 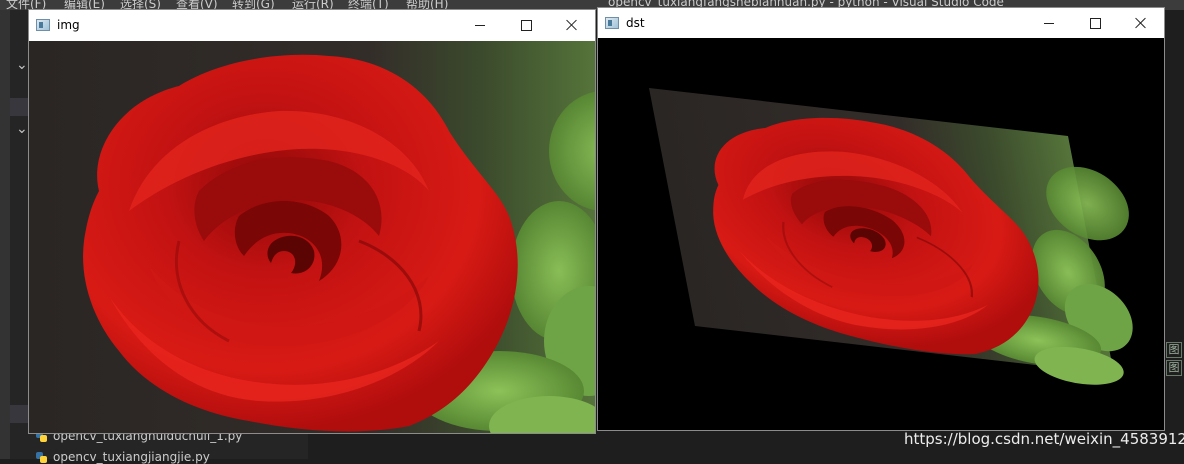 I want to click on python-file-icon, so click(x=41, y=457).